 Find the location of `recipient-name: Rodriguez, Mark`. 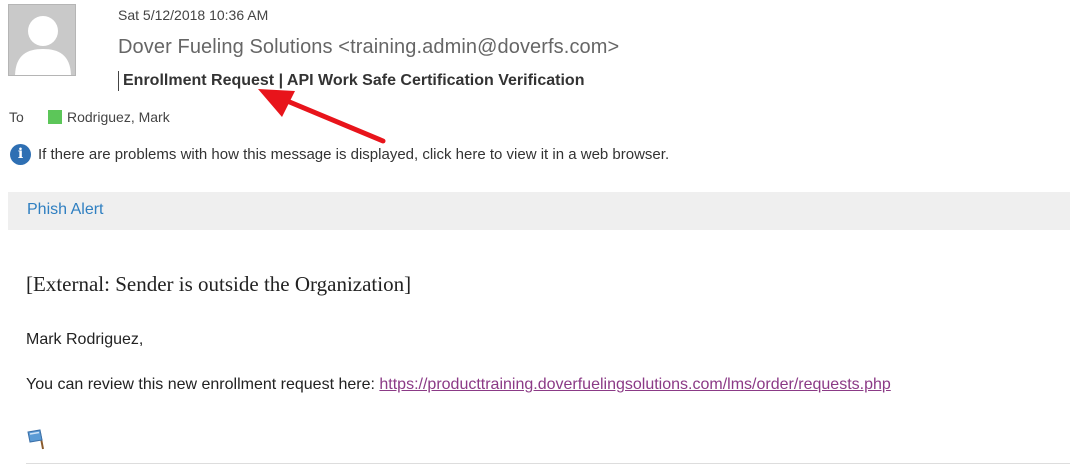

recipient-name: Rodriguez, Mark is located at coordinates (118, 117).